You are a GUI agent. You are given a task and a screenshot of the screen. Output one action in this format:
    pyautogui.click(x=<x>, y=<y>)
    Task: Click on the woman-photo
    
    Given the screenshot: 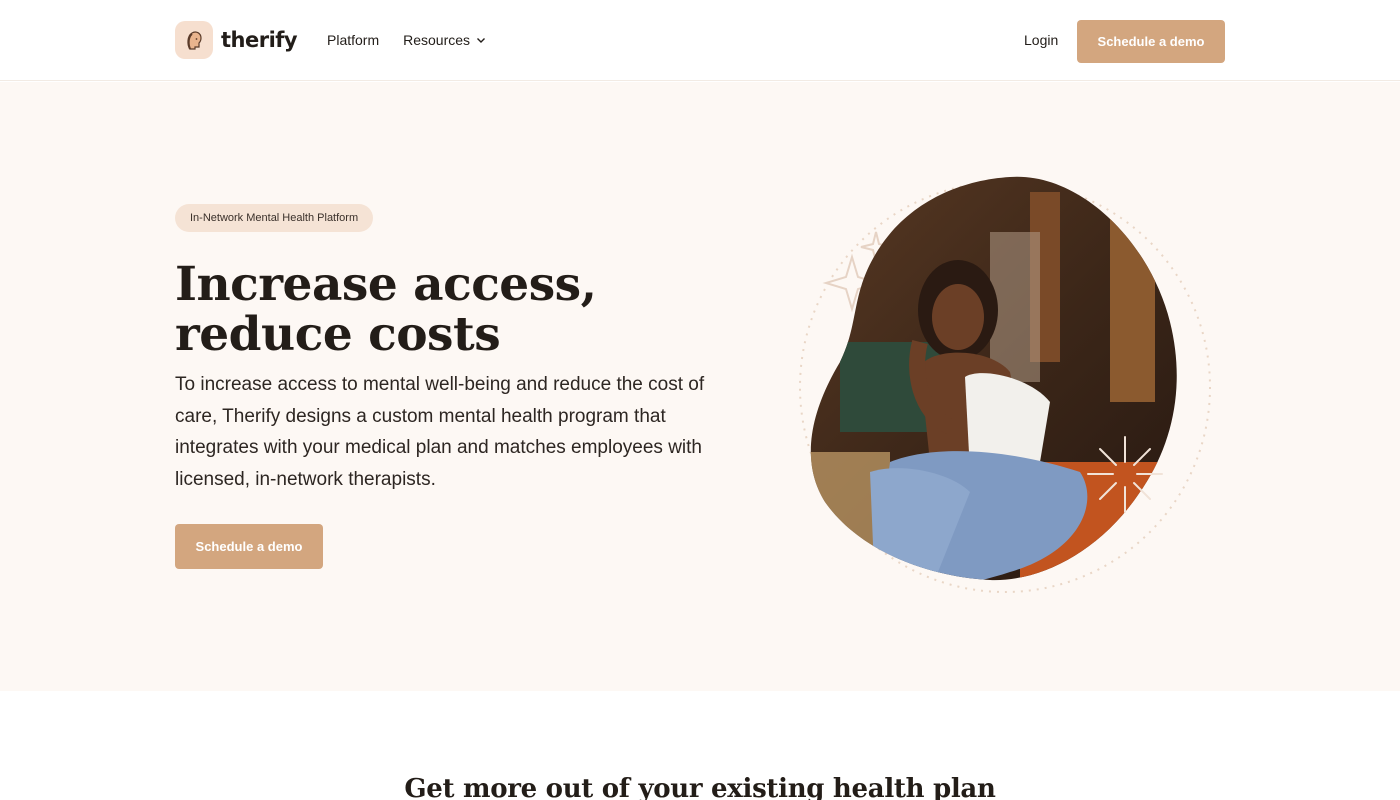 What is the action you would take?
    pyautogui.click(x=993, y=378)
    